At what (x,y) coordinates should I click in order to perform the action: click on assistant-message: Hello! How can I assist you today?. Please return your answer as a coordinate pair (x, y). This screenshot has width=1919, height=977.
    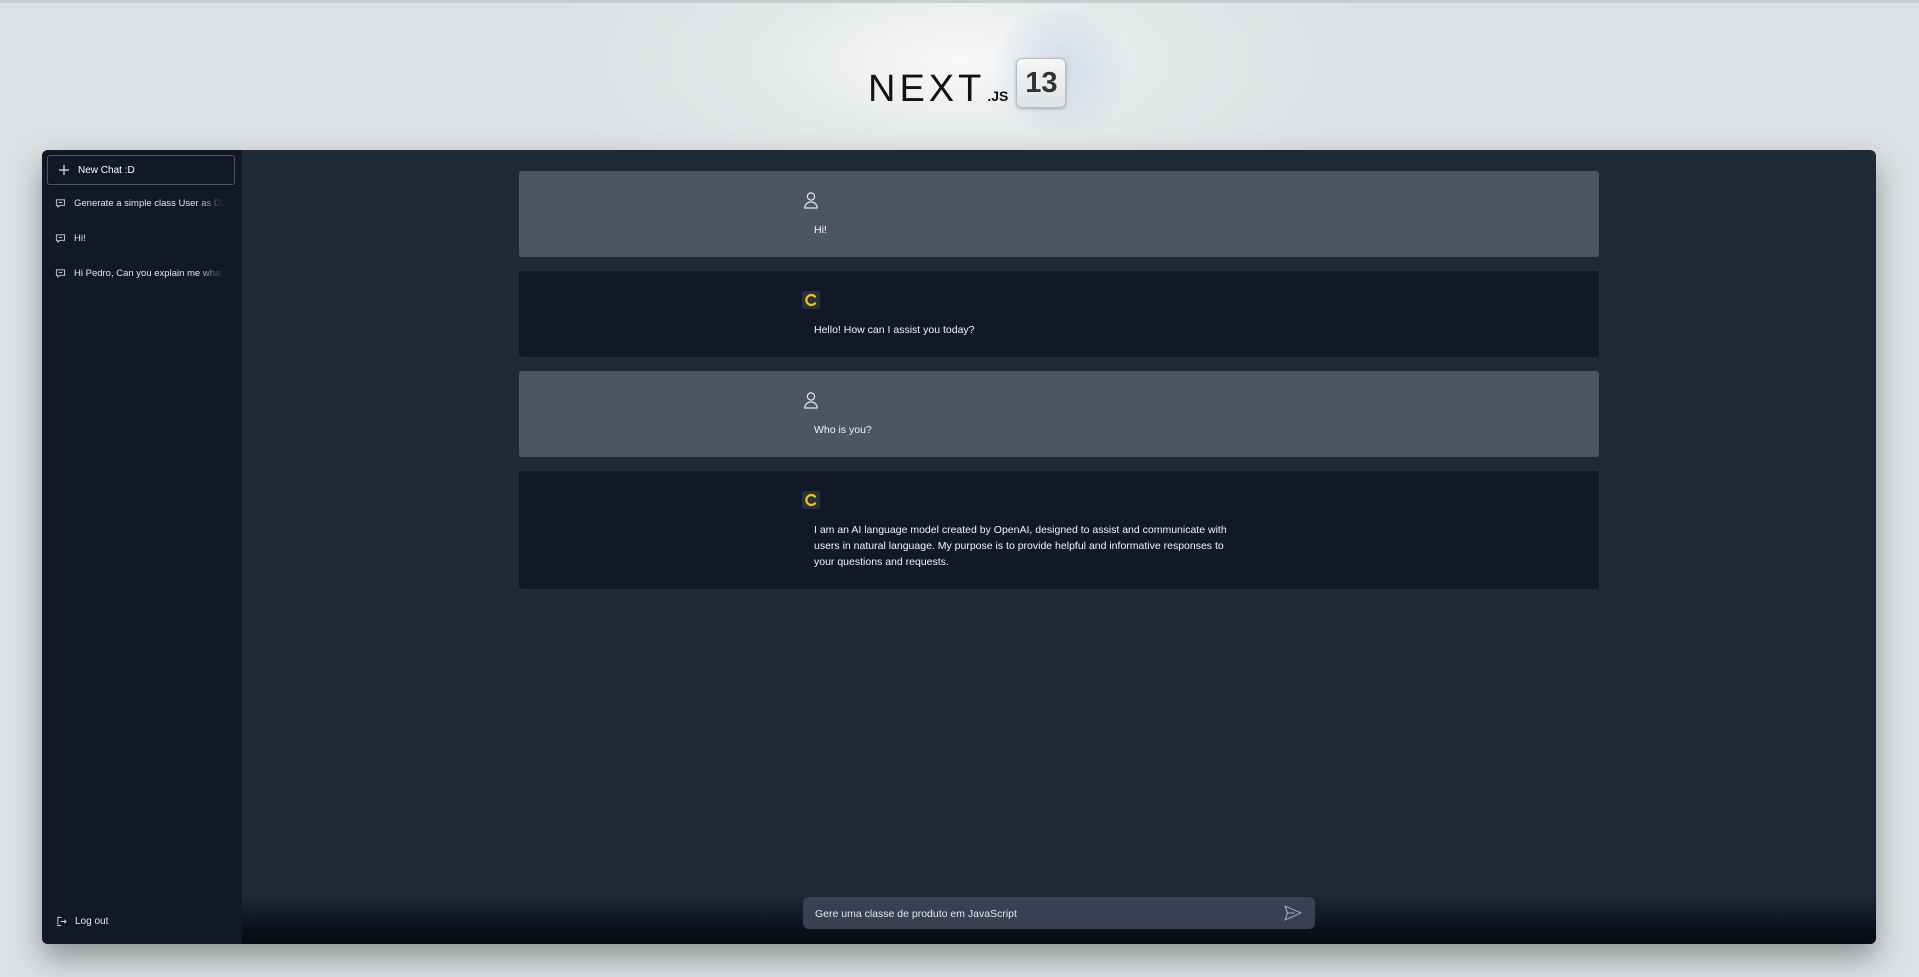
    Looking at the image, I should click on (1059, 314).